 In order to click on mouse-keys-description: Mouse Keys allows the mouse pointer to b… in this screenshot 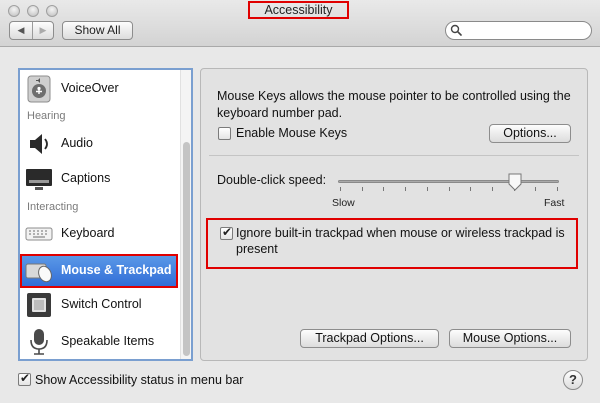, I will do `click(394, 104)`.